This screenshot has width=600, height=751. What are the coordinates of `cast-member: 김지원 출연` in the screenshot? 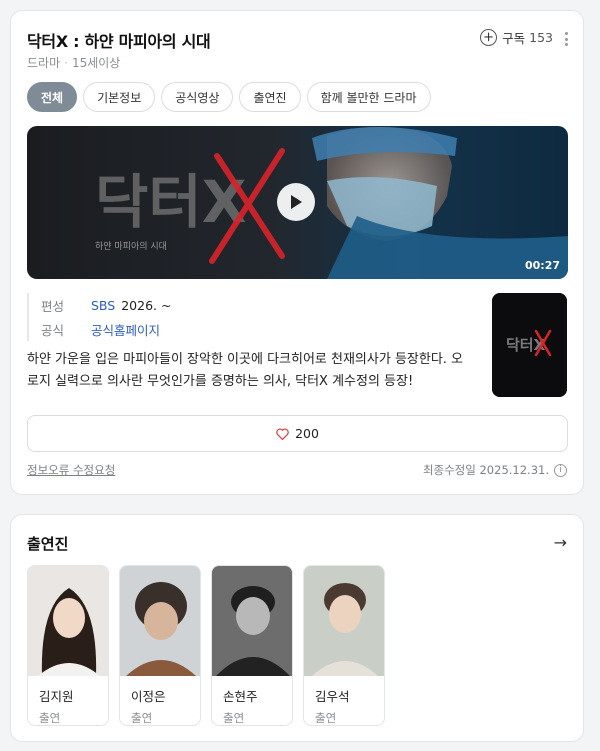 It's located at (68, 645).